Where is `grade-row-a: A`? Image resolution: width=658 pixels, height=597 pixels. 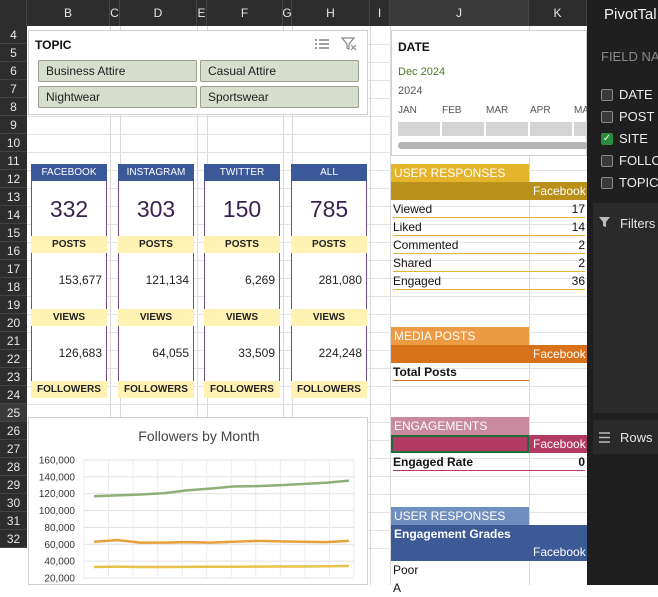 grade-row-a: A is located at coordinates (461, 588).